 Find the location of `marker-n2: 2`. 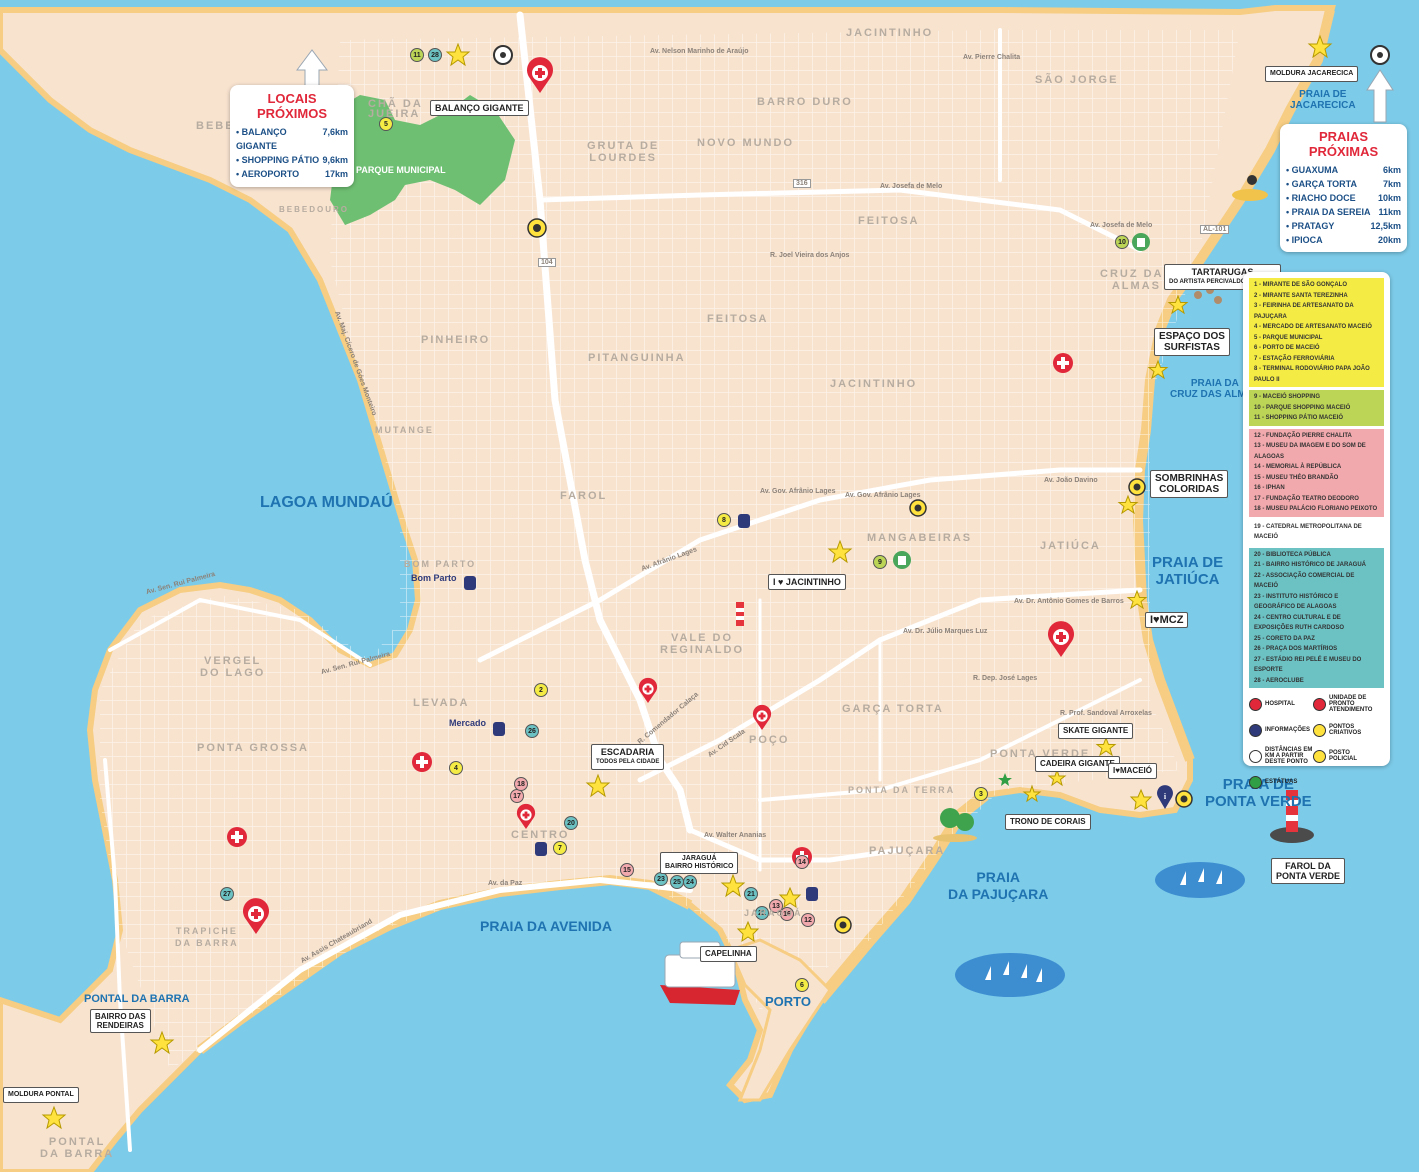

marker-n2: 2 is located at coordinates (541, 690).